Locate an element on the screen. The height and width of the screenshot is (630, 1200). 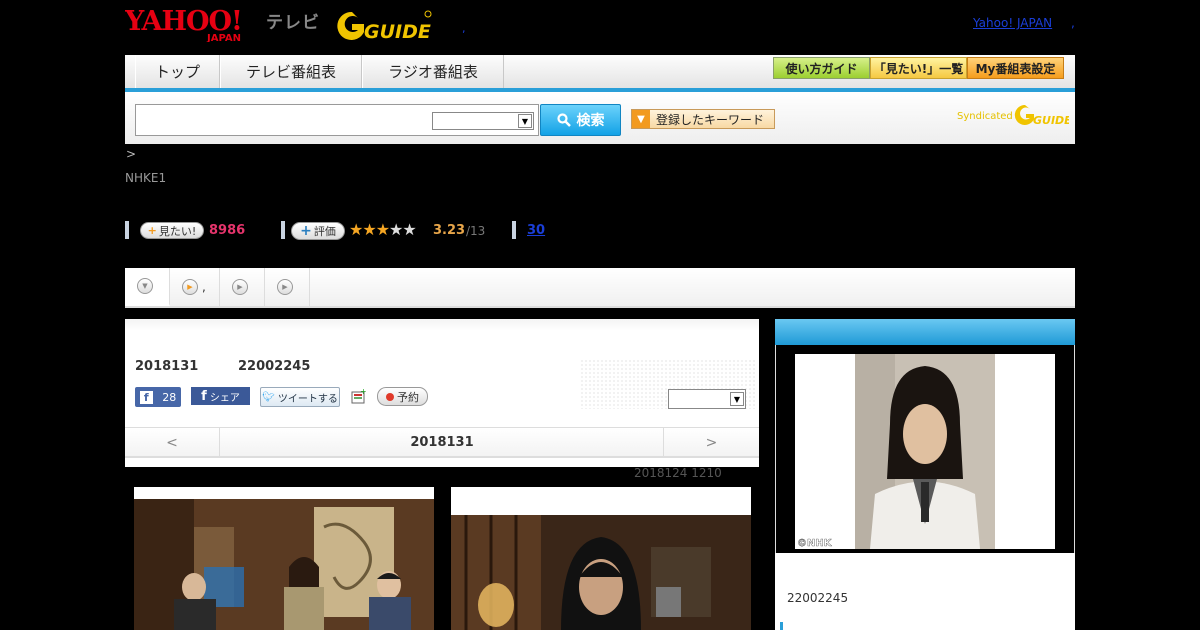
channel-name: NHKE1 is located at coordinates (146, 178).